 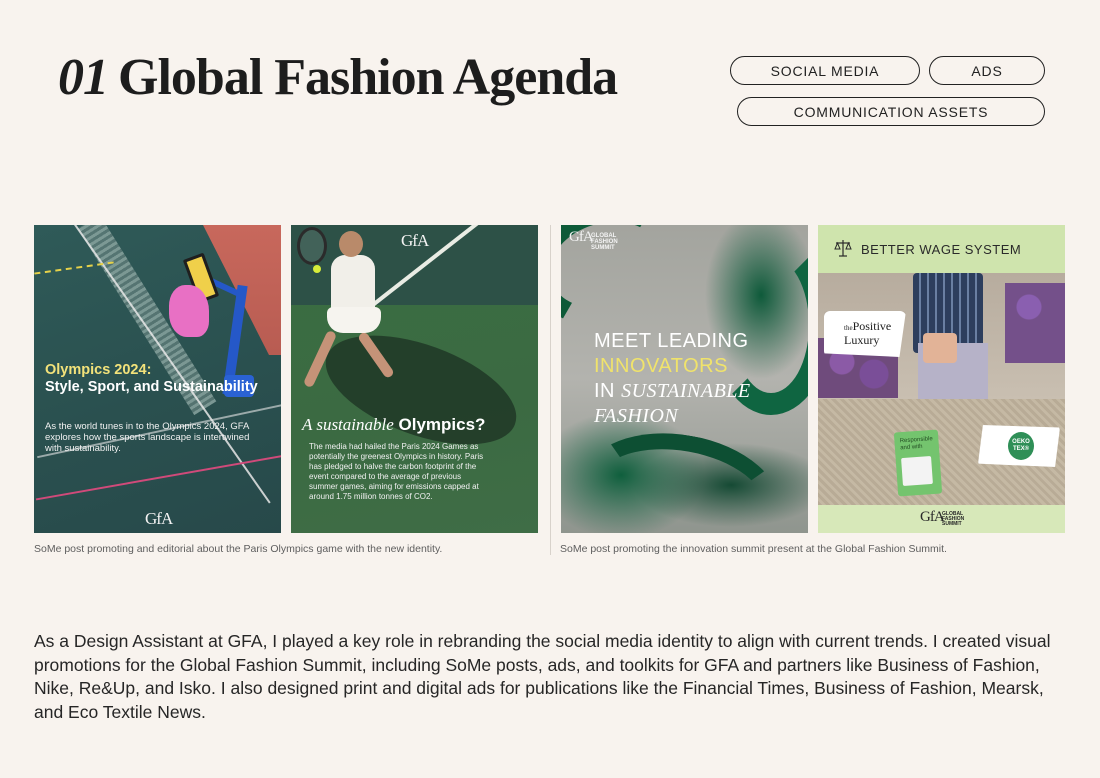 I want to click on pink-cloth, so click(x=189, y=311).